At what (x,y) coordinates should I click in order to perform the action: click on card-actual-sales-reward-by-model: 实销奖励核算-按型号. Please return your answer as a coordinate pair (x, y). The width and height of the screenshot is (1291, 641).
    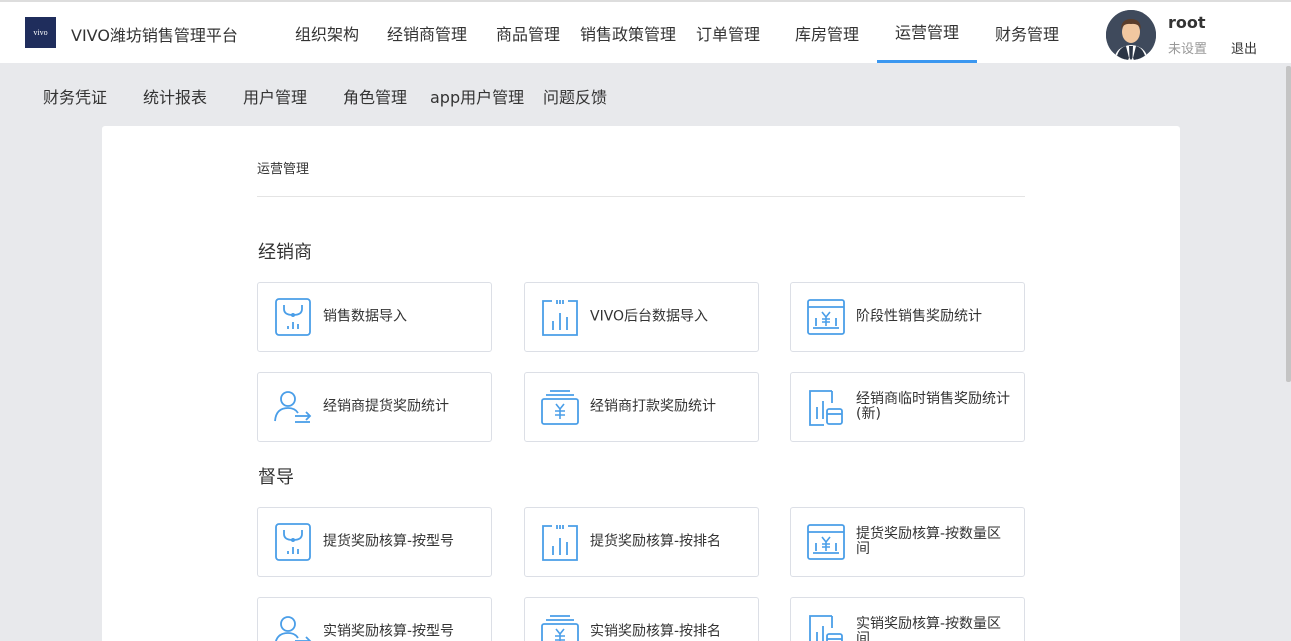
    Looking at the image, I should click on (374, 619).